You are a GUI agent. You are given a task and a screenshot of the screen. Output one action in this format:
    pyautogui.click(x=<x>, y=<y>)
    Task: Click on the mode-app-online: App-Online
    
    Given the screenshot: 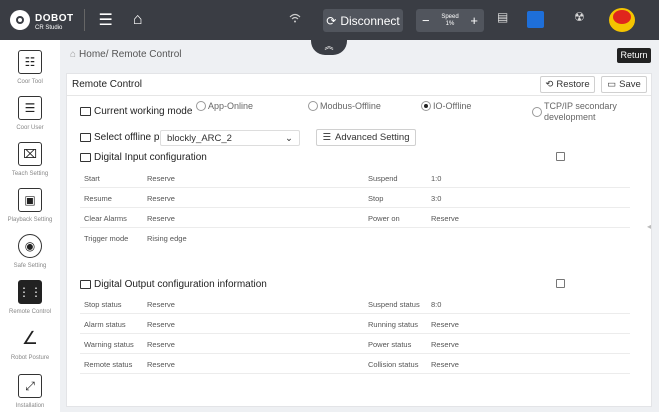 What is the action you would take?
    pyautogui.click(x=224, y=106)
    